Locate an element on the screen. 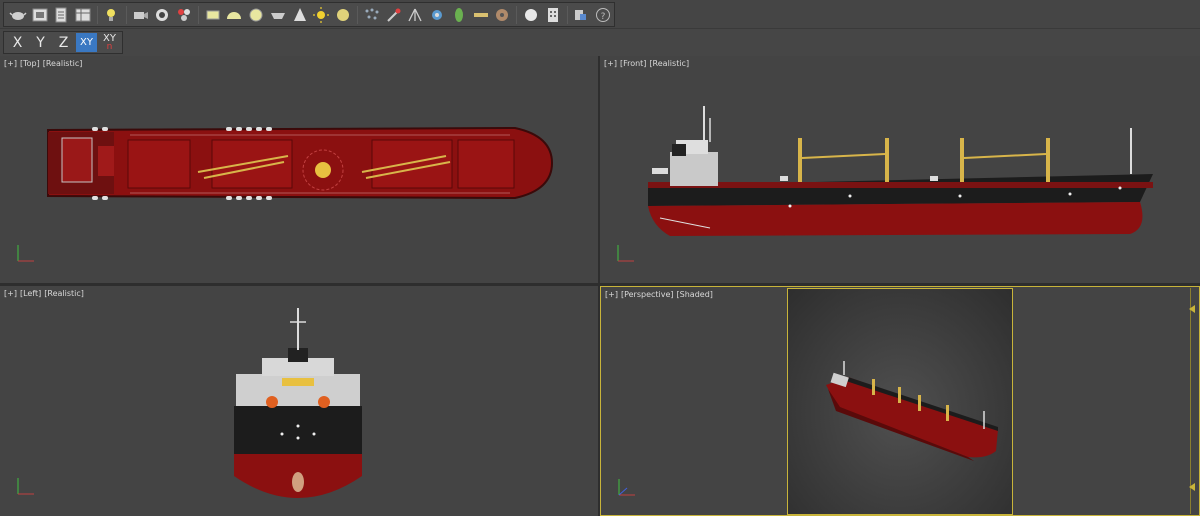 This screenshot has height=516, width=1200. paint-icon is located at coordinates (394, 15).